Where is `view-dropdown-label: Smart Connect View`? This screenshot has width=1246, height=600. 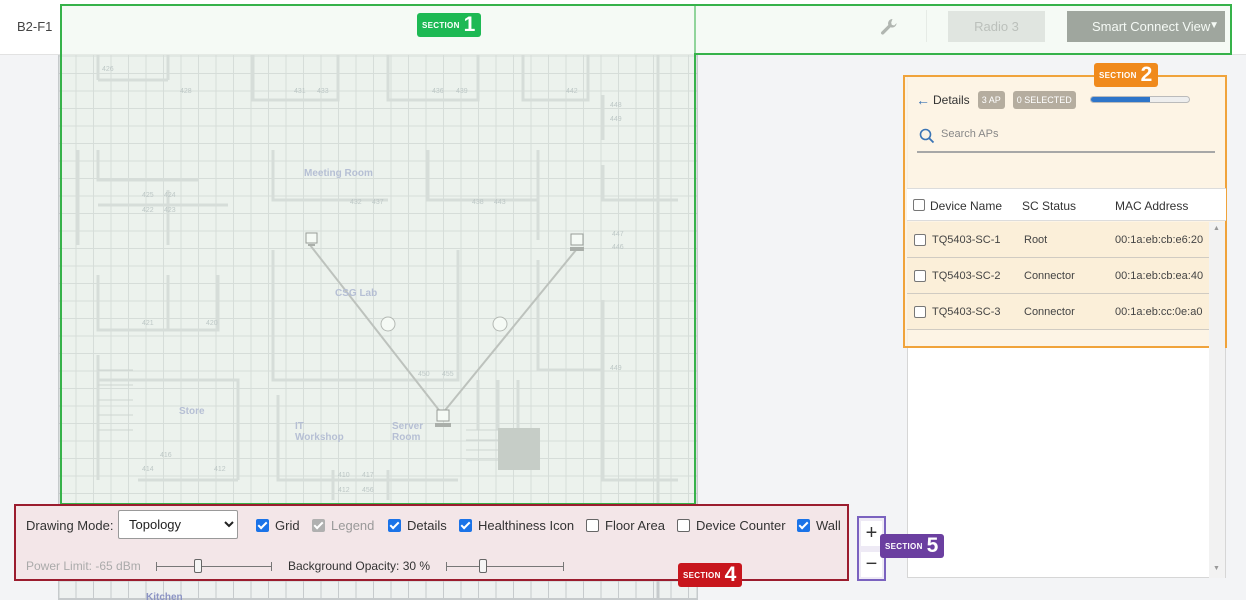 view-dropdown-label: Smart Connect View is located at coordinates (1151, 26).